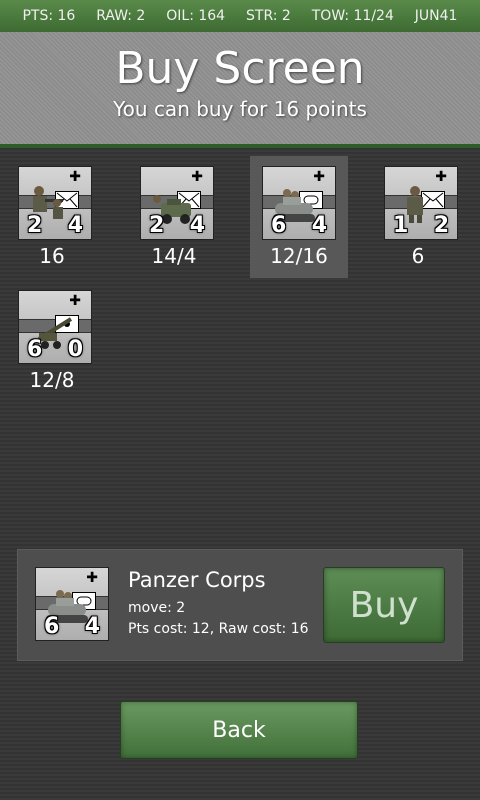 Image resolution: width=480 pixels, height=800 pixels. What do you see at coordinates (299, 256) in the screenshot?
I see `unit-cost: 12/16` at bounding box center [299, 256].